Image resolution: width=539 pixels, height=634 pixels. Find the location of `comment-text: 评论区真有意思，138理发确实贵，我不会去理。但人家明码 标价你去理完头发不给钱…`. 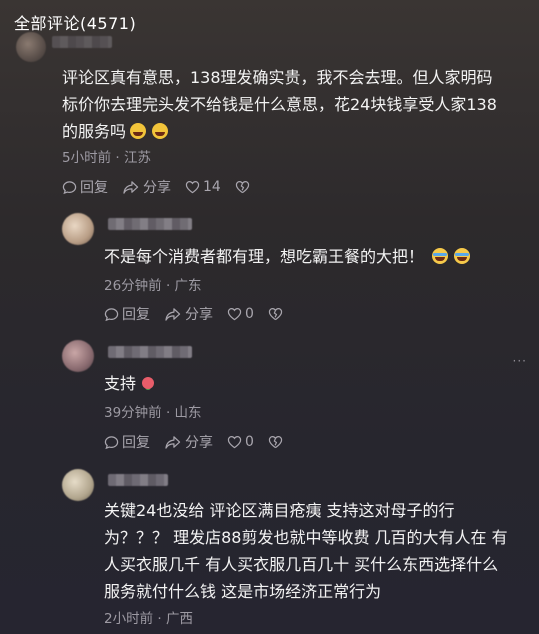

comment-text: 评论区真有意思，138理发确实贵，我不会去理。但人家明码 标价你去理完头发不给钱… is located at coordinates (297, 104).